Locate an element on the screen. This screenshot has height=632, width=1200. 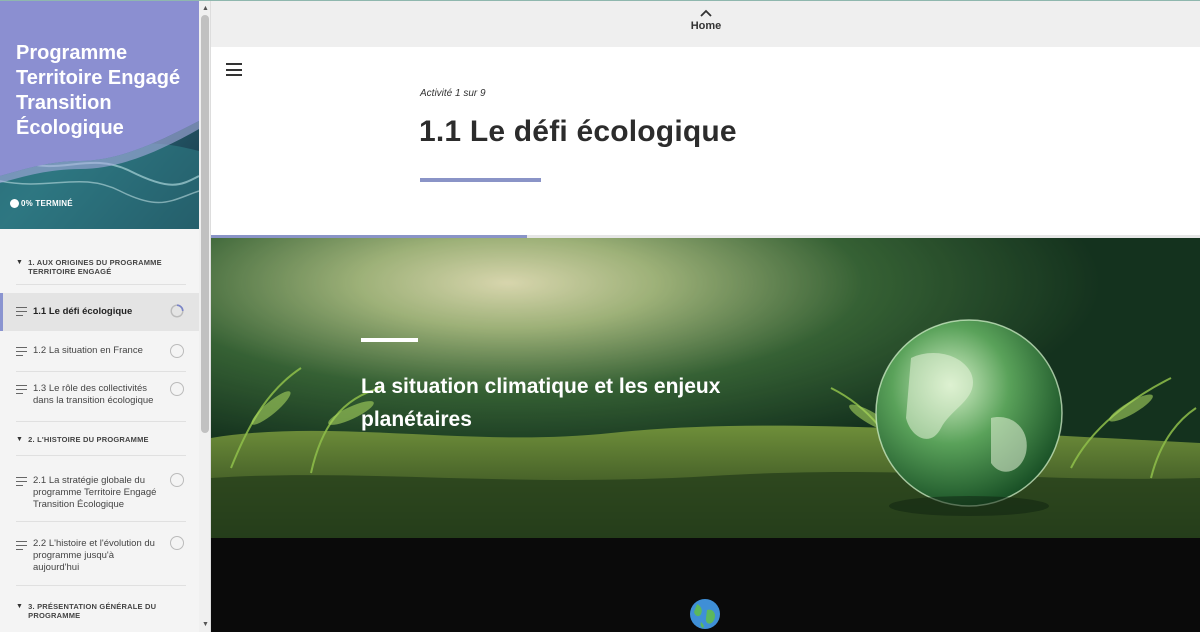
home-label: Home is located at coordinates (706, 26).